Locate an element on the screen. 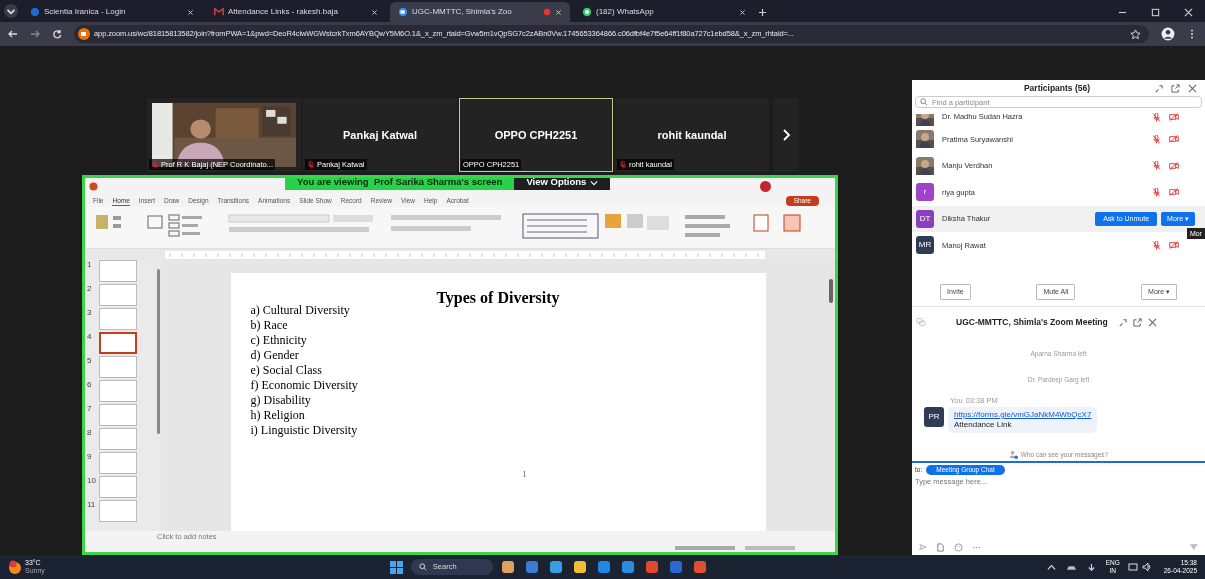 This screenshot has height=579, width=1205. list-item: d) Gender is located at coordinates (274, 355).